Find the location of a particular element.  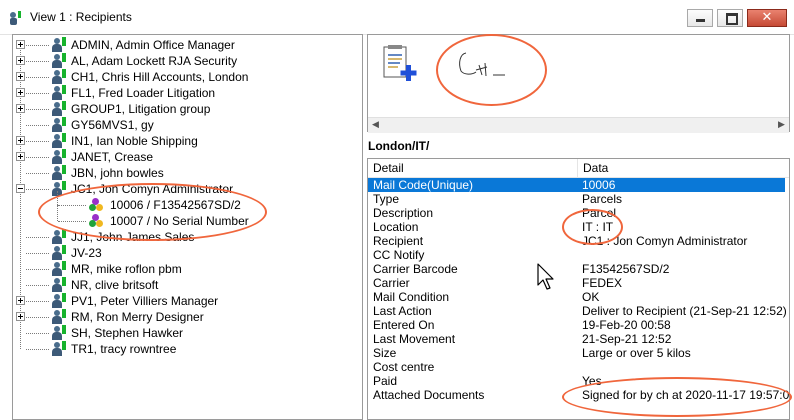

tree-item-label: AL, Adam Lockett RJA Security is located at coordinates (154, 61).